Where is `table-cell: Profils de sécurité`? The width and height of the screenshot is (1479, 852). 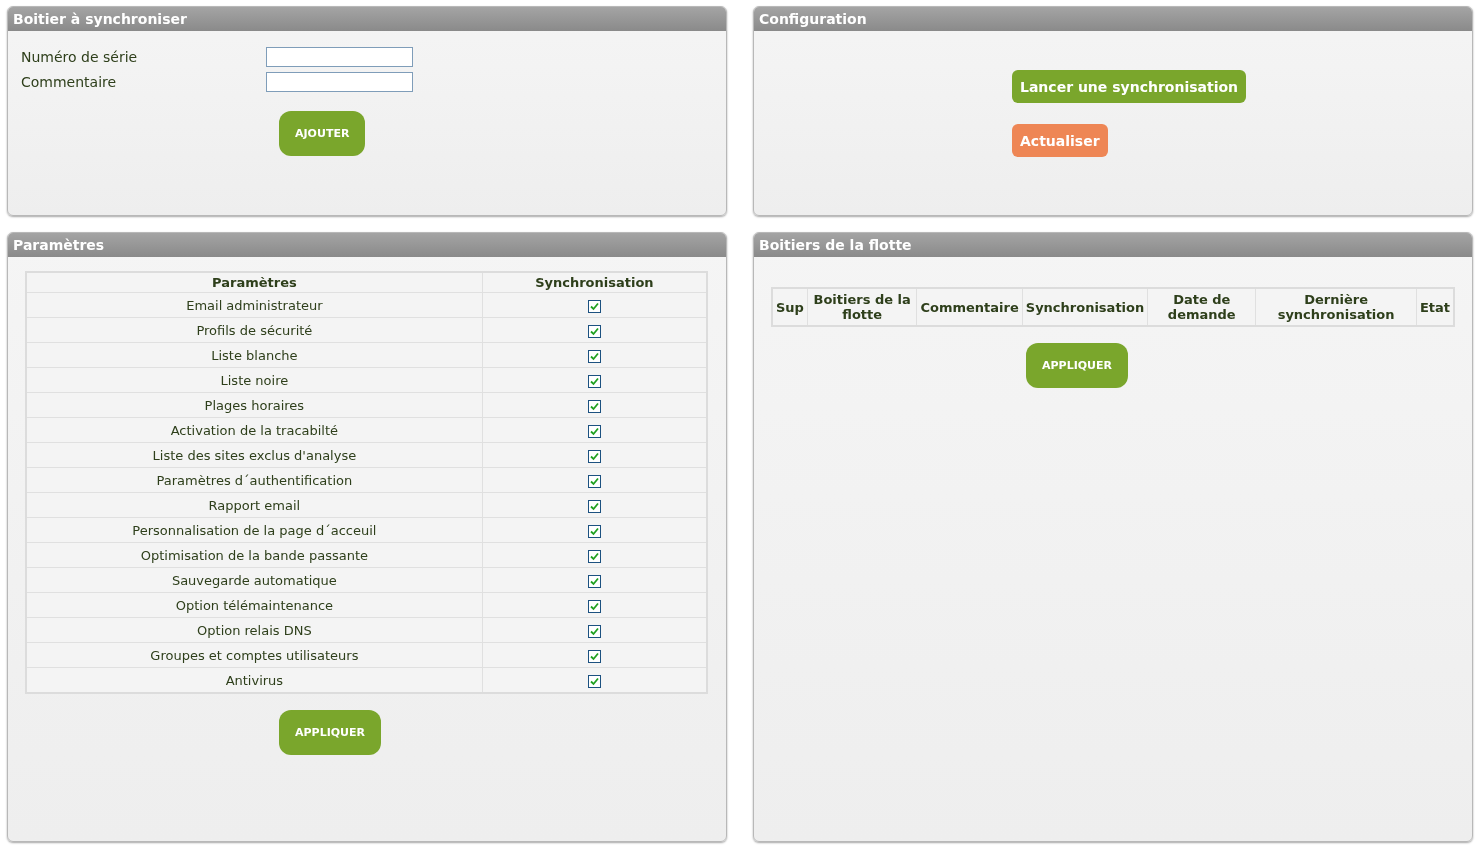 table-cell: Profils de sécurité is located at coordinates (254, 330).